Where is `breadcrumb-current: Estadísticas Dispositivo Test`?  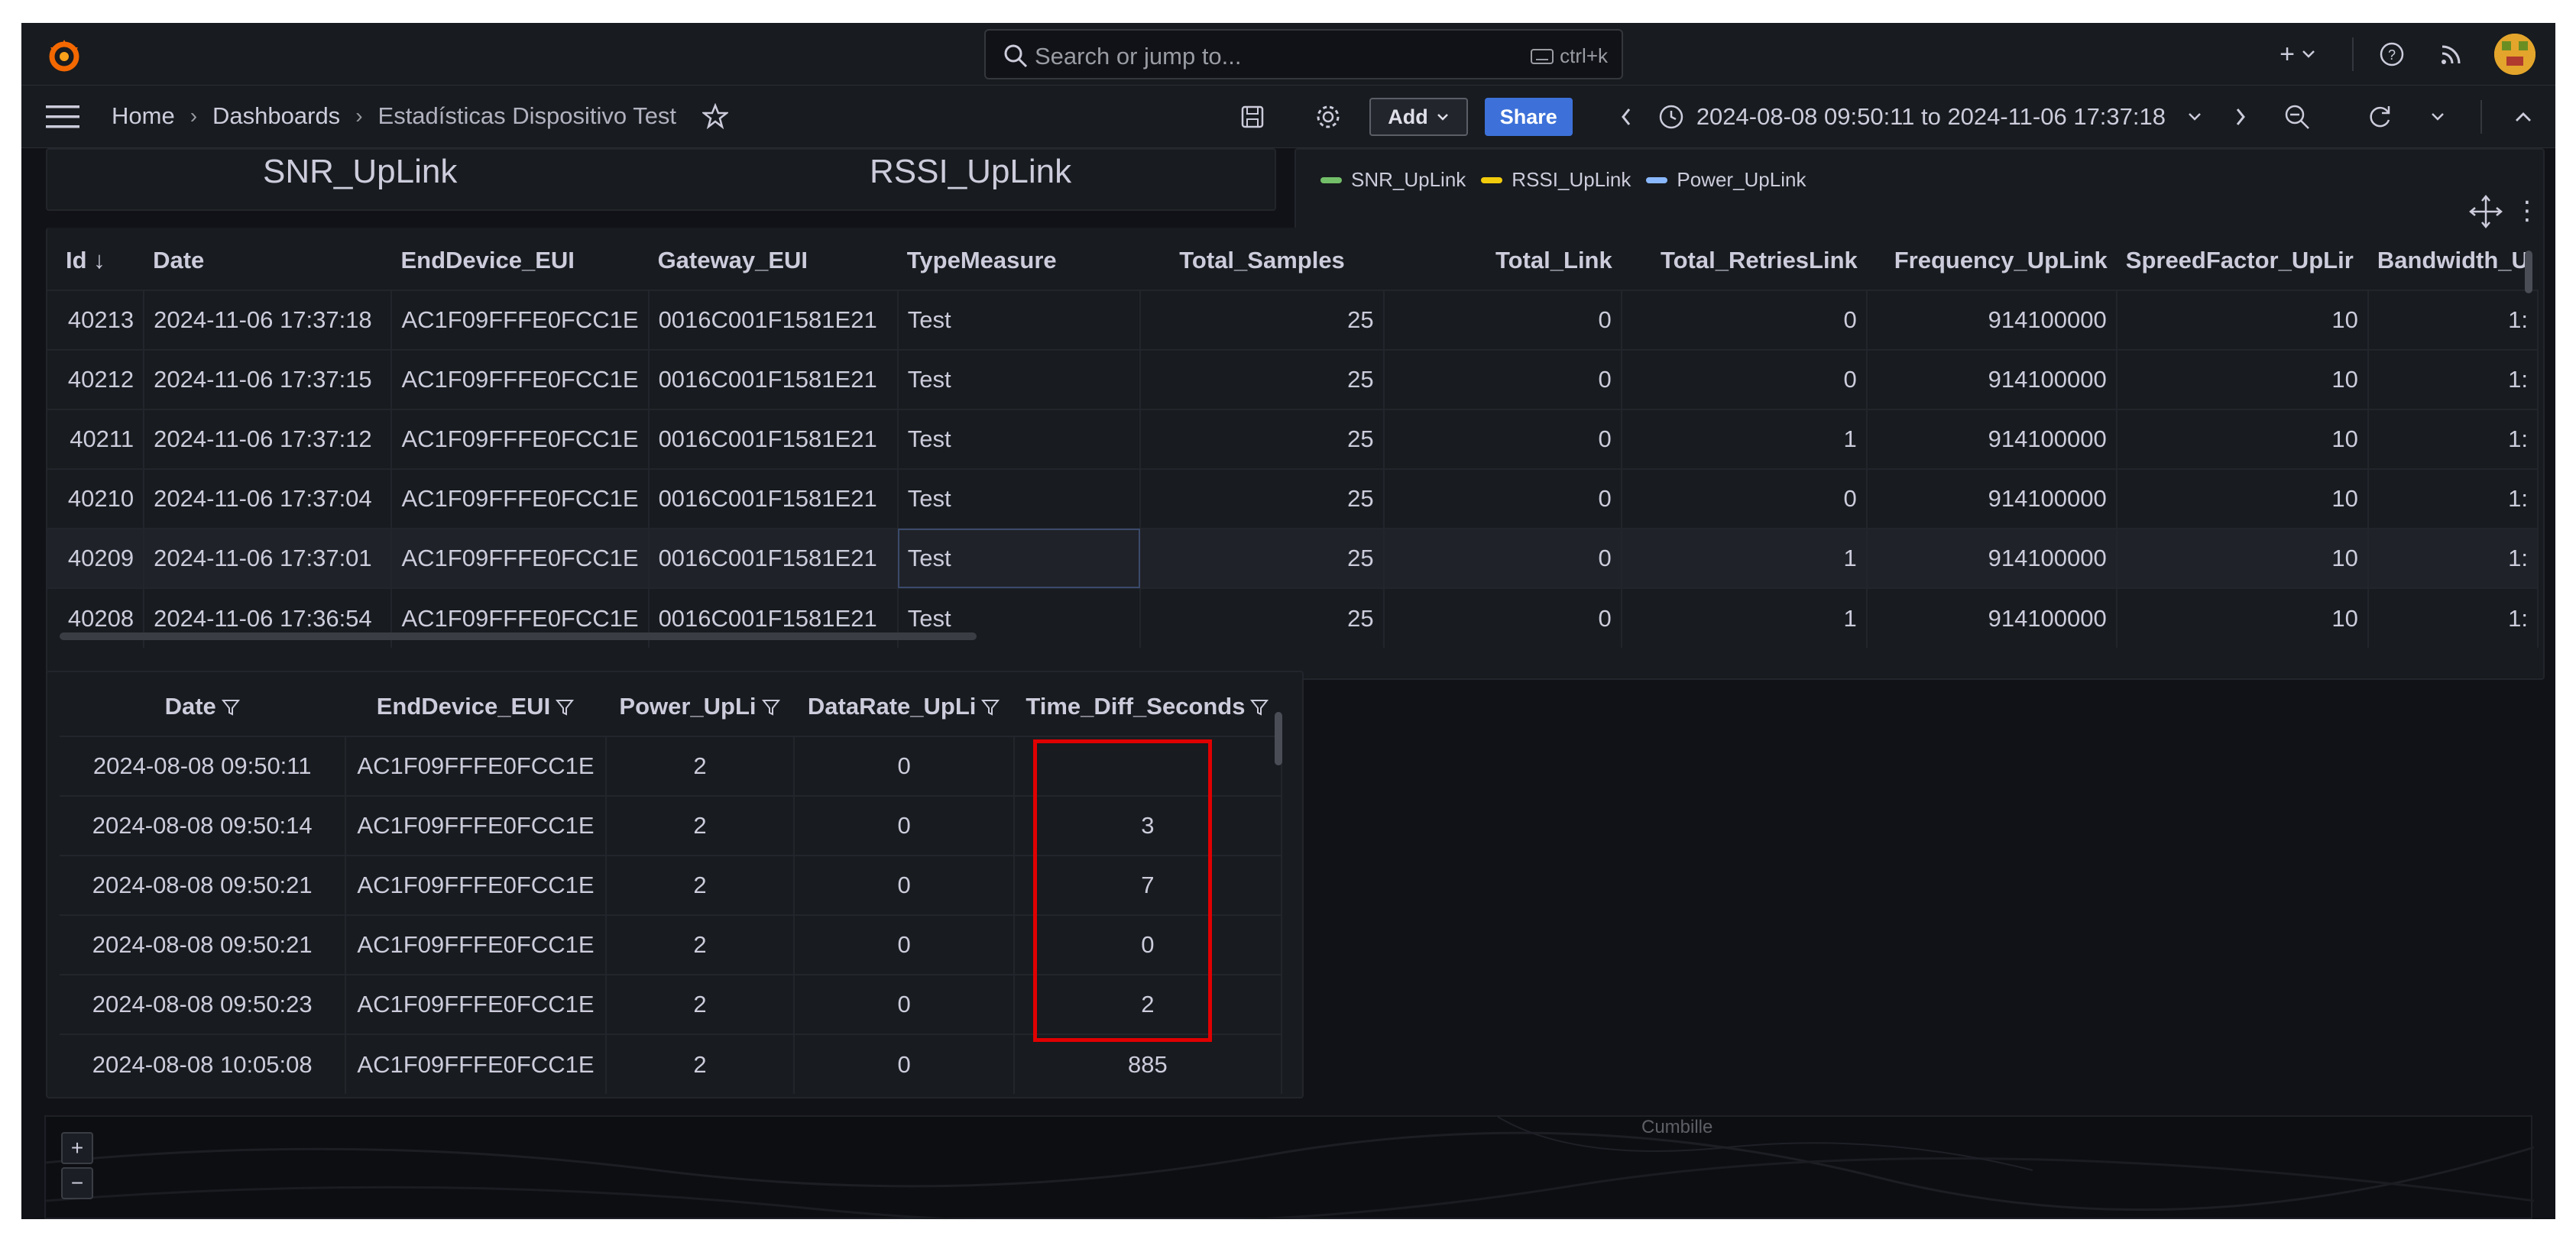 breadcrumb-current: Estadísticas Dispositivo Test is located at coordinates (527, 115).